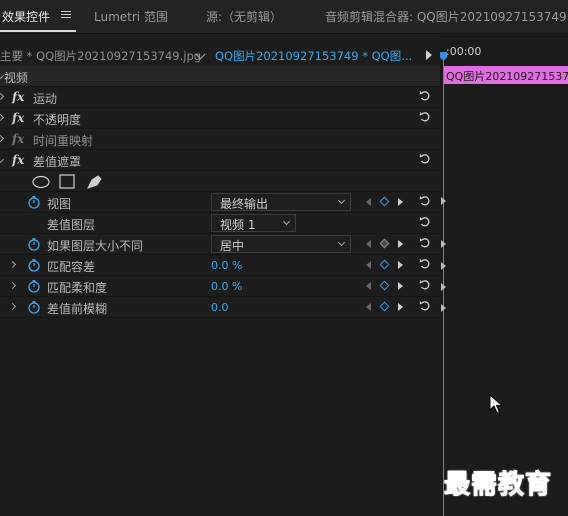  Describe the element at coordinates (41, 182) in the screenshot. I see `ellipse-mask-icon` at that location.